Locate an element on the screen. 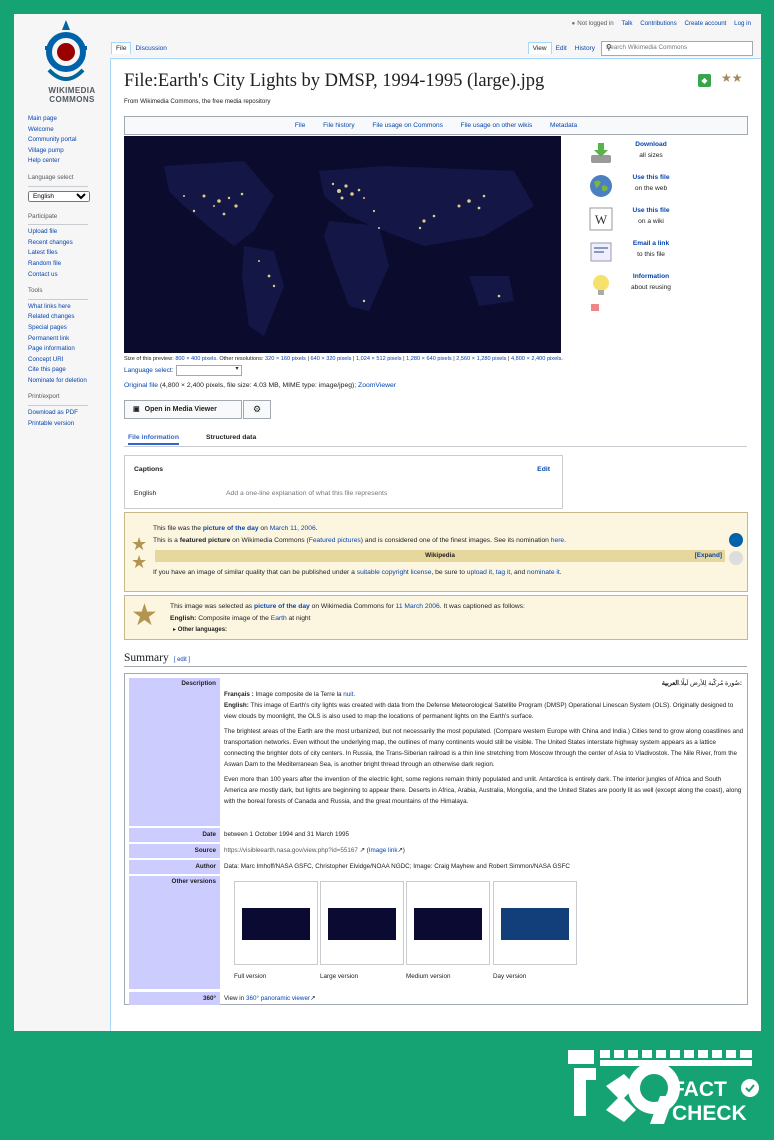 The height and width of the screenshot is (1140, 774). captions-edit-button: Edit is located at coordinates (543, 469).